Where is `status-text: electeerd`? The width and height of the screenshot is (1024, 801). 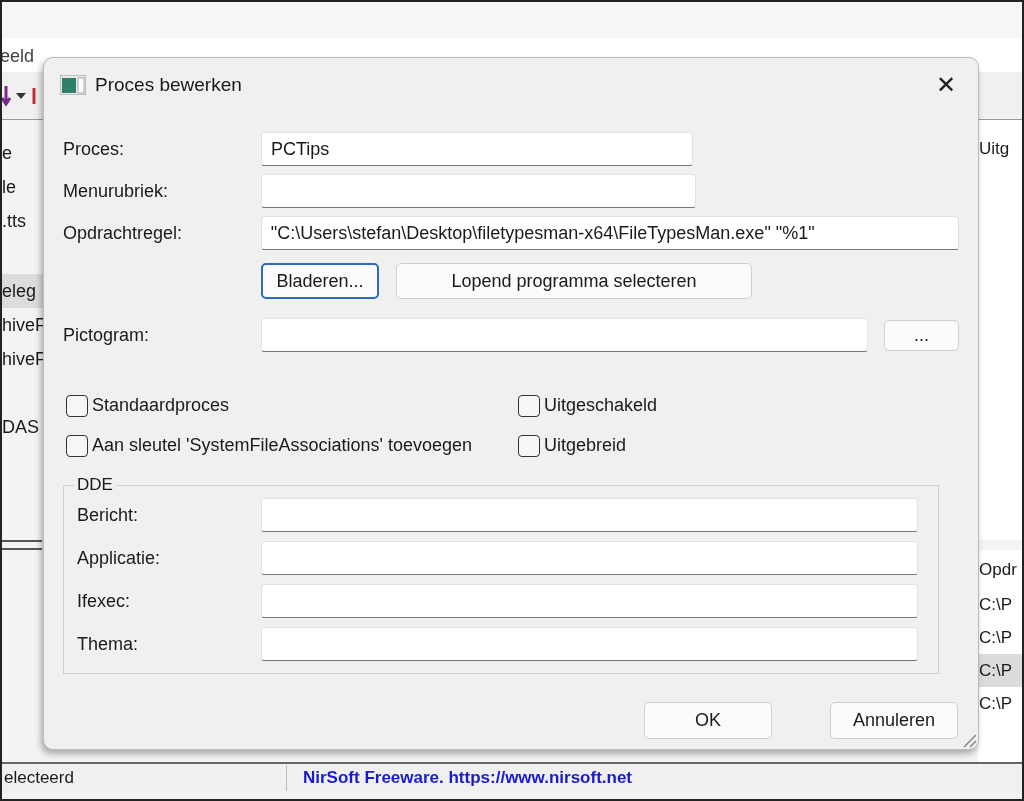 status-text: electeerd is located at coordinates (144, 778).